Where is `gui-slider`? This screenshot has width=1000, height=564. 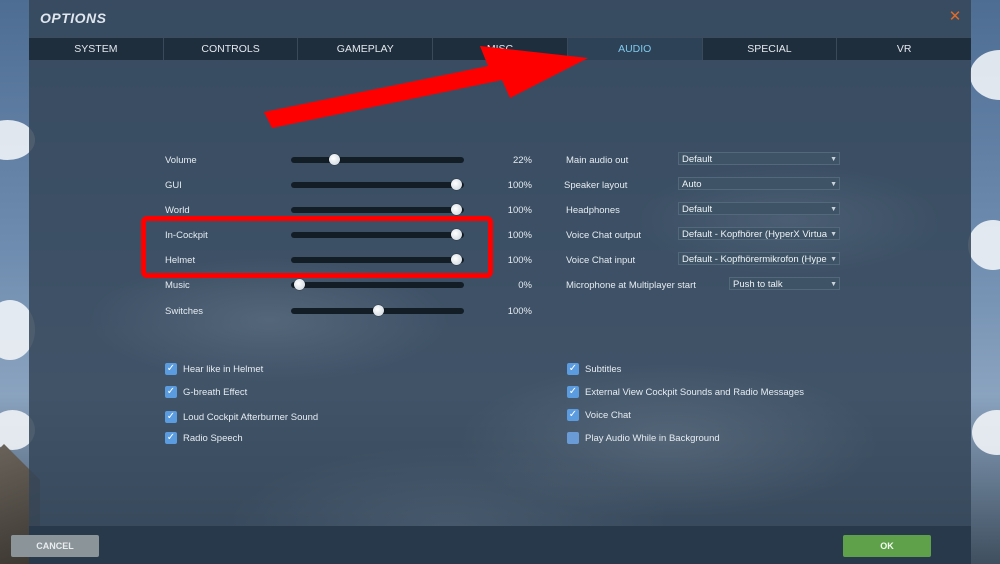
gui-slider is located at coordinates (377, 184).